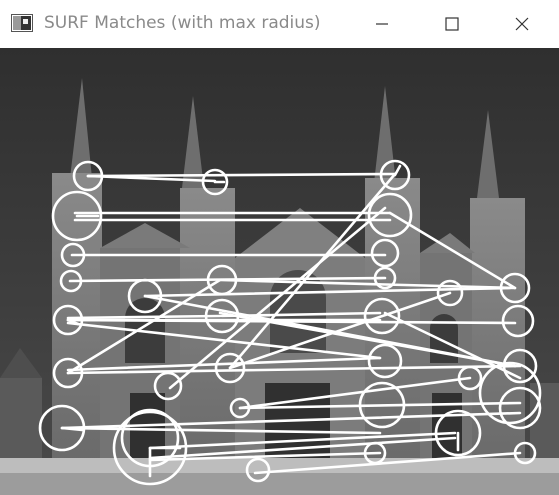  Describe the element at coordinates (22, 23) in the screenshot. I see `opencv-window-icon` at that location.